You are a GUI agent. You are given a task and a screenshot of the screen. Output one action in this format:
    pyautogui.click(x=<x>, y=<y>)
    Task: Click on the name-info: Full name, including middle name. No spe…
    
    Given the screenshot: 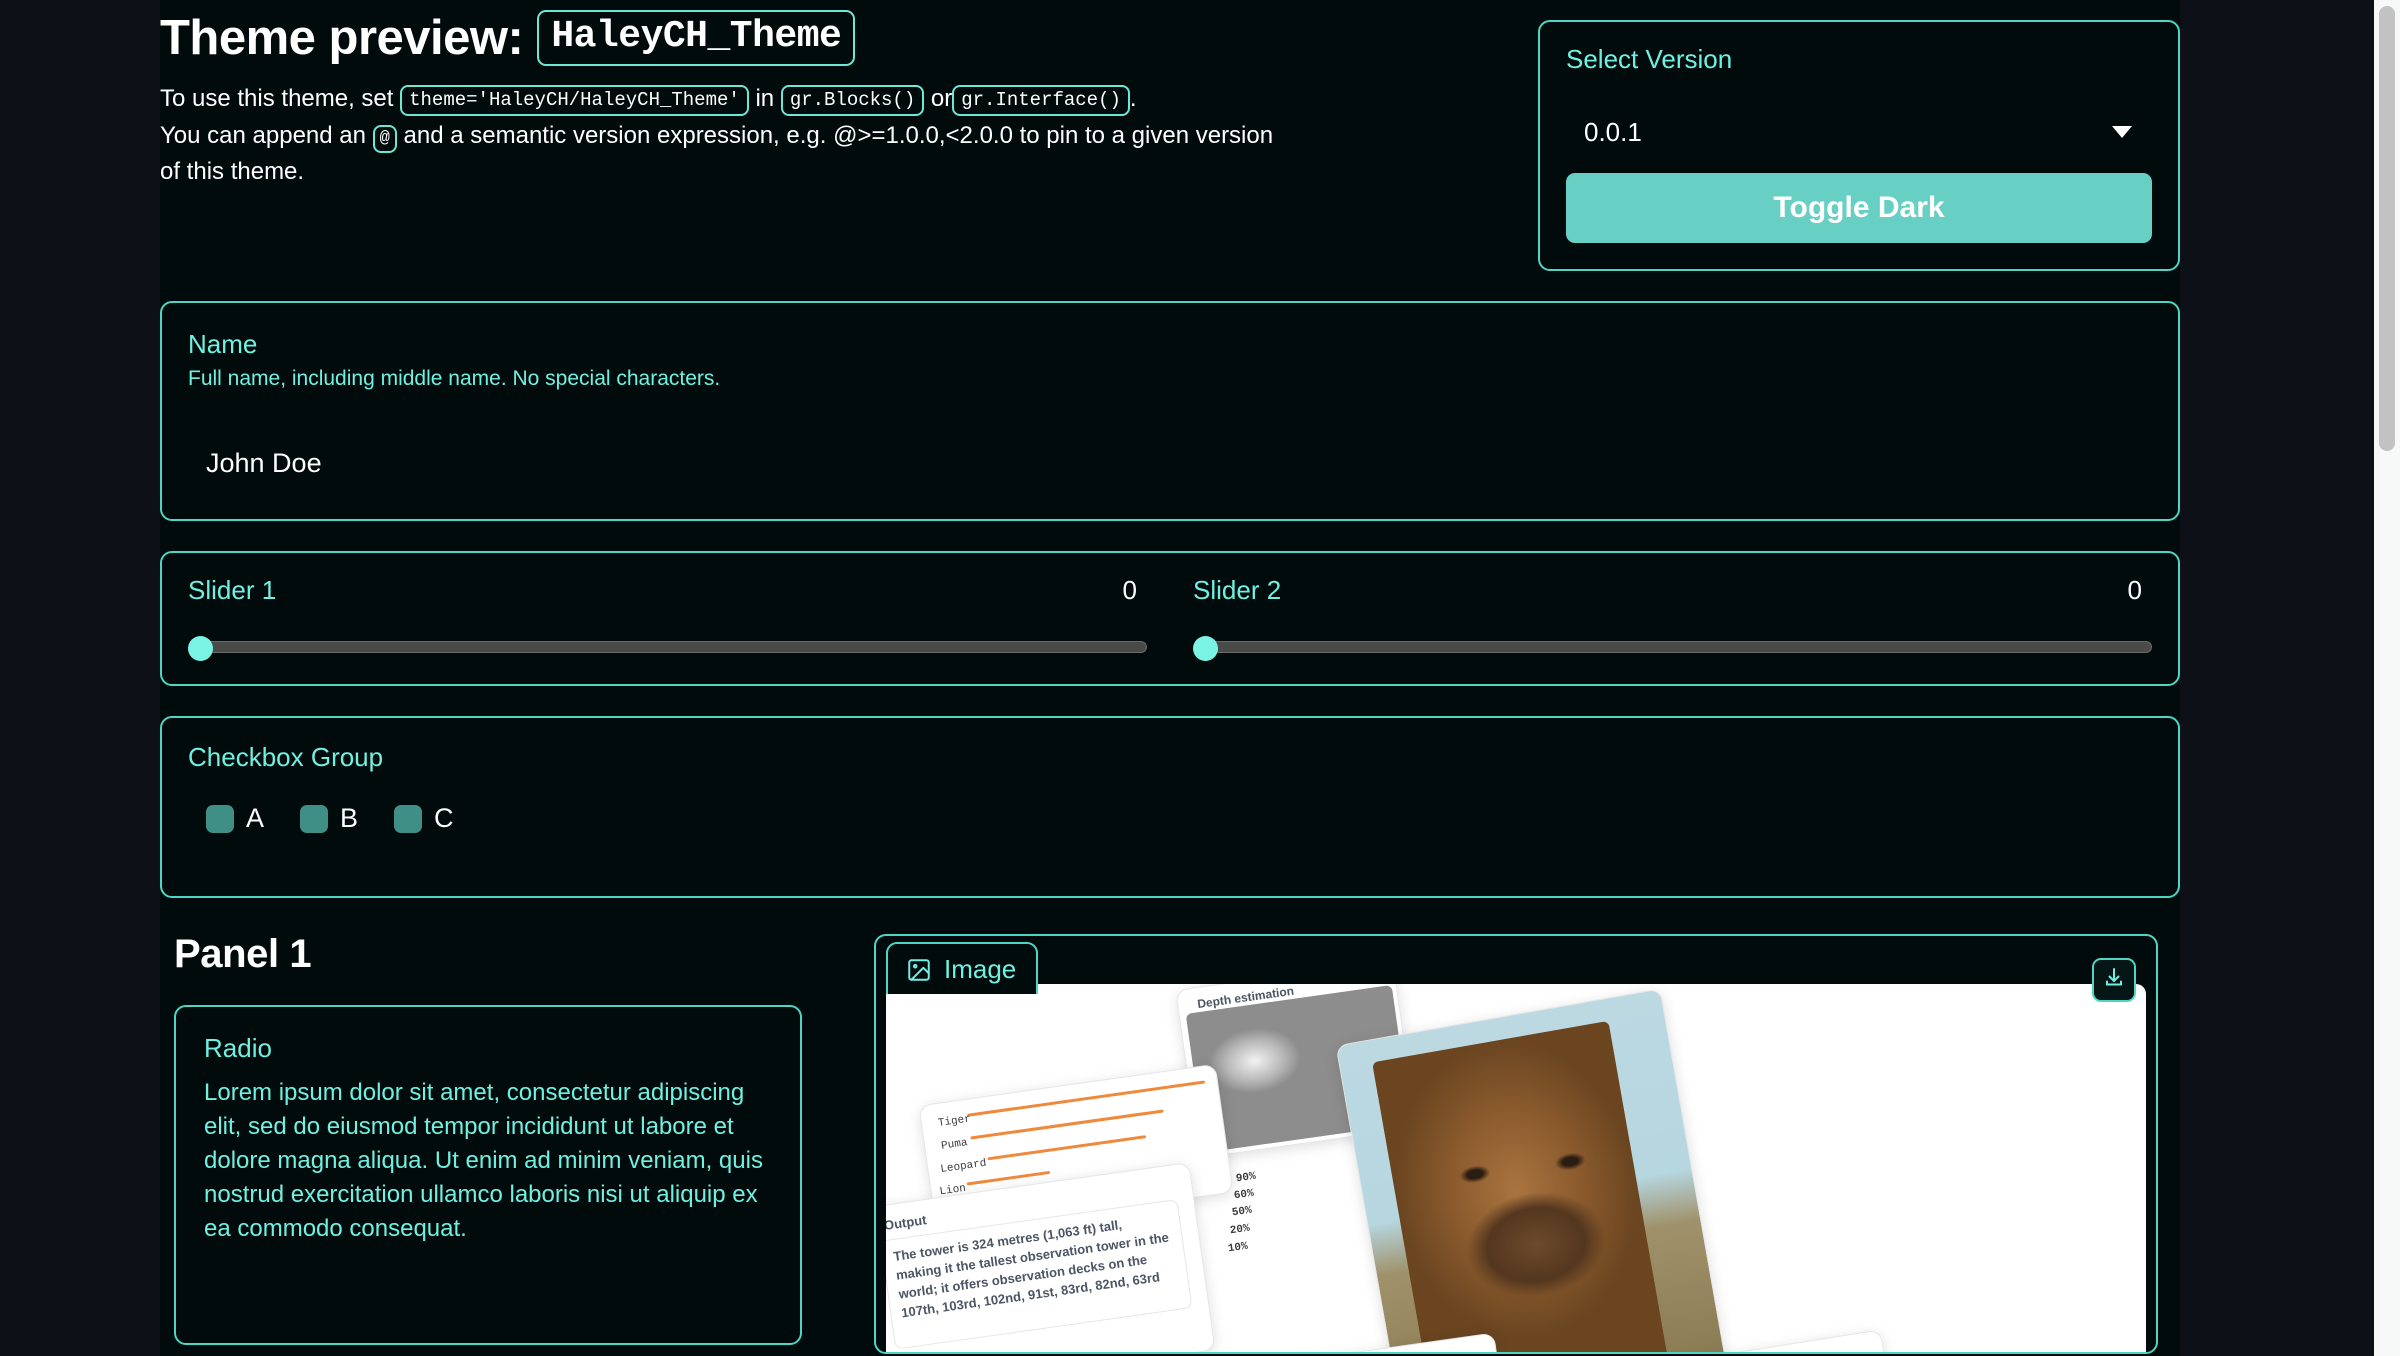 What is the action you would take?
    pyautogui.click(x=454, y=378)
    